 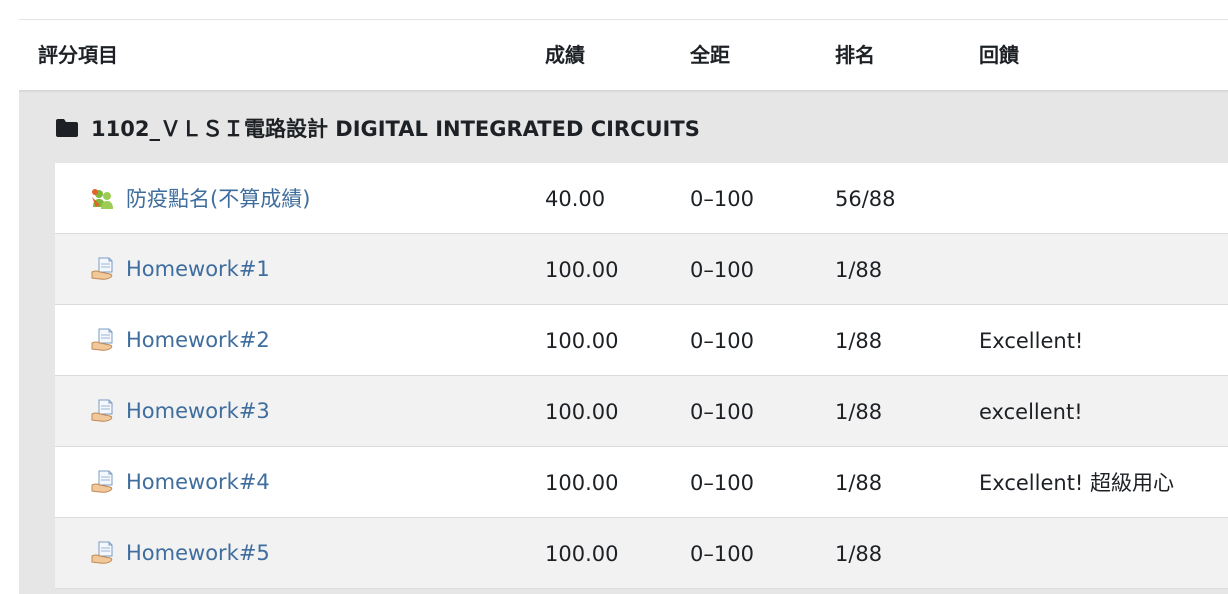 I want to click on grade-item-link: Homework#2, so click(x=198, y=340).